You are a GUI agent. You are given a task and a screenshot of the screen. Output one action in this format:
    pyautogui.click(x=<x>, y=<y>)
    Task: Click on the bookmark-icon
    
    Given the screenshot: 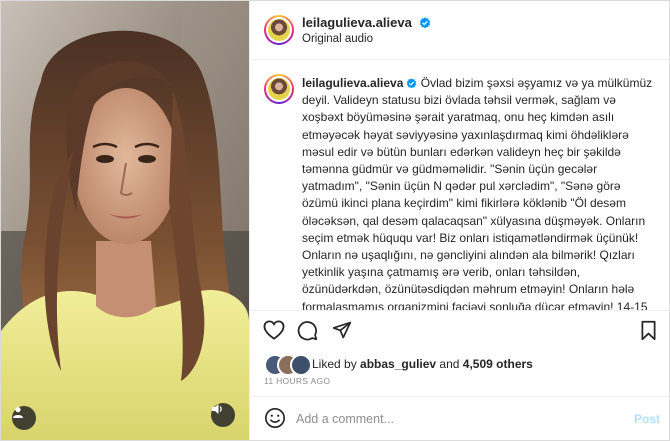 What is the action you would take?
    pyautogui.click(x=648, y=330)
    